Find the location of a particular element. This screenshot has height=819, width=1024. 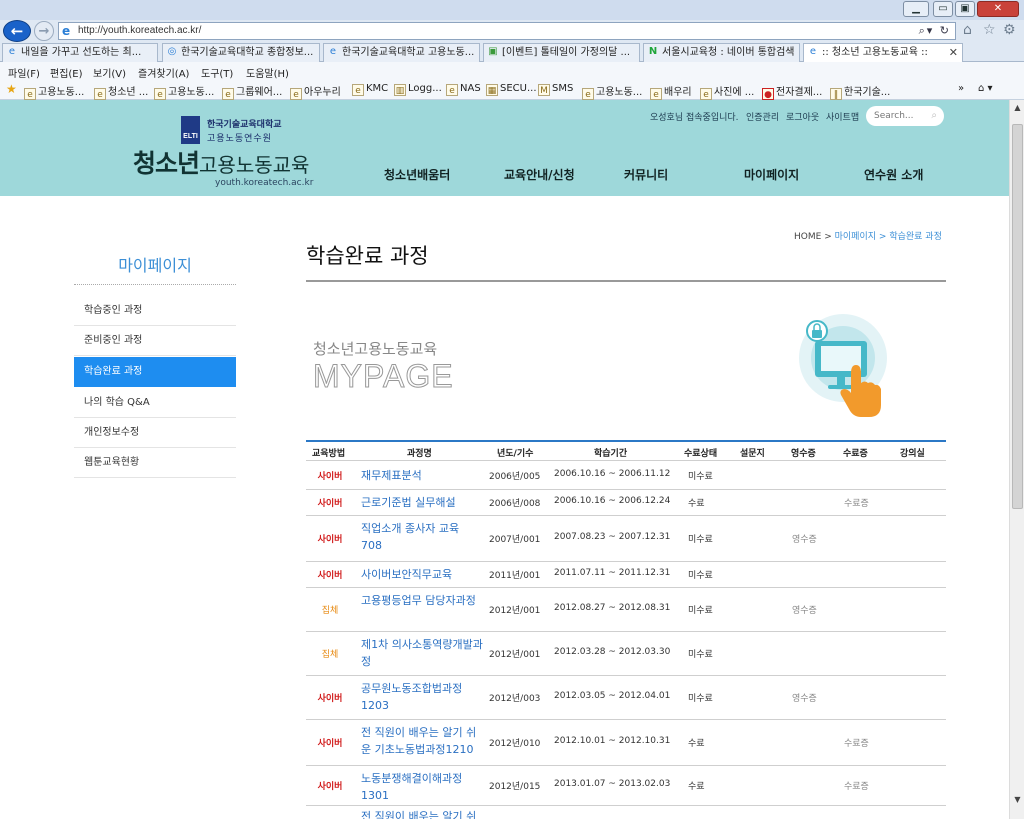

more-favorites-icon: » is located at coordinates (961, 88).